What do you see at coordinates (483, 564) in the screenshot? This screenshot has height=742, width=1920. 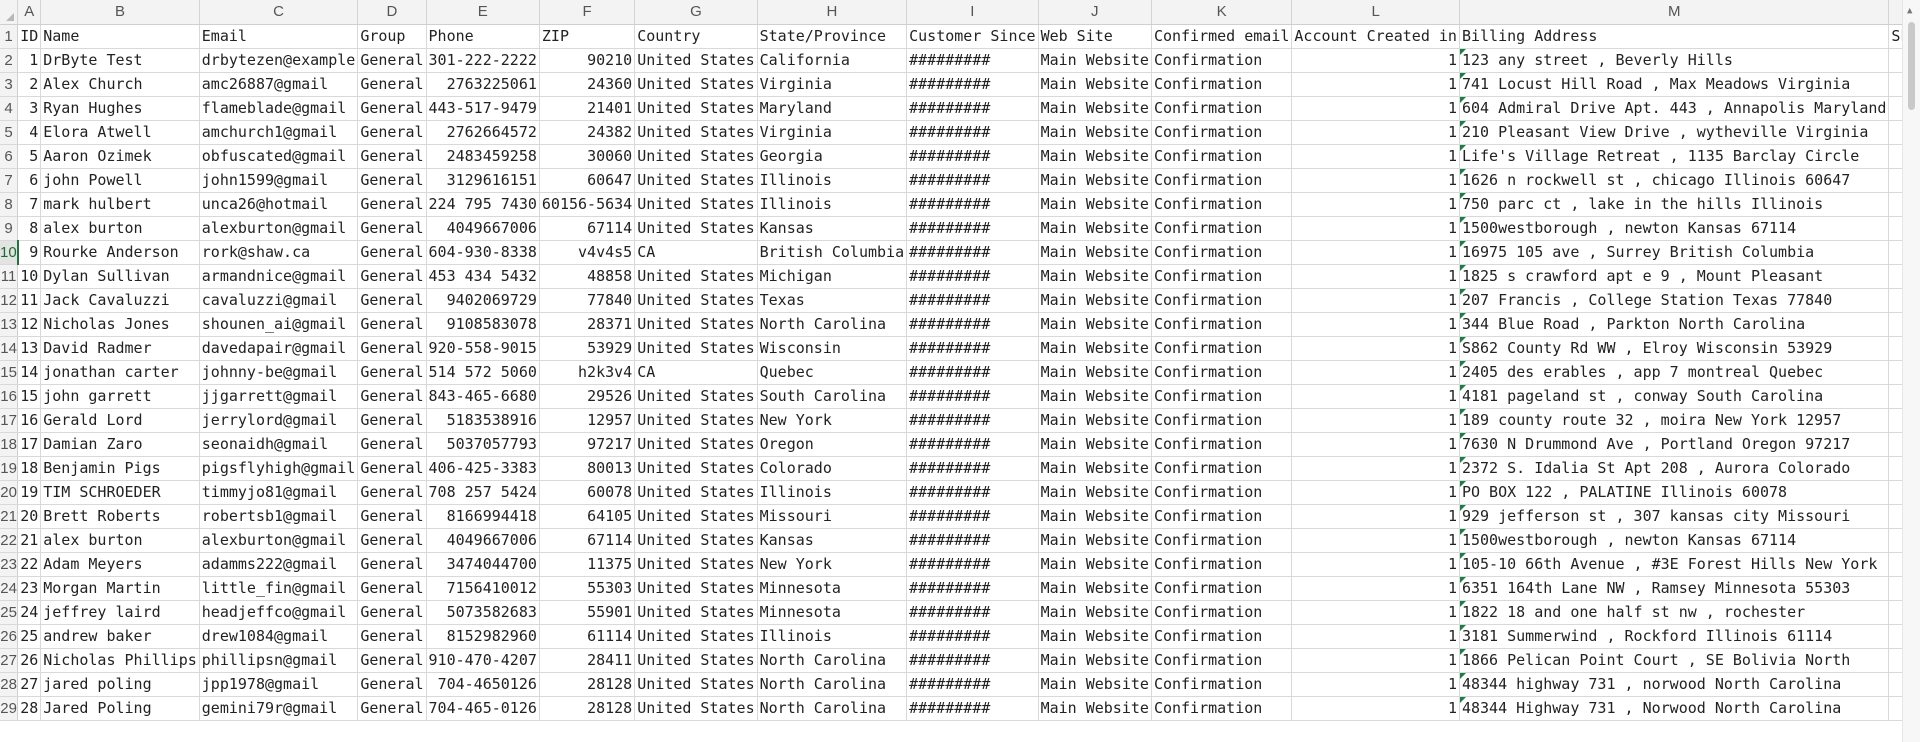 I see `cell: 3474044700` at bounding box center [483, 564].